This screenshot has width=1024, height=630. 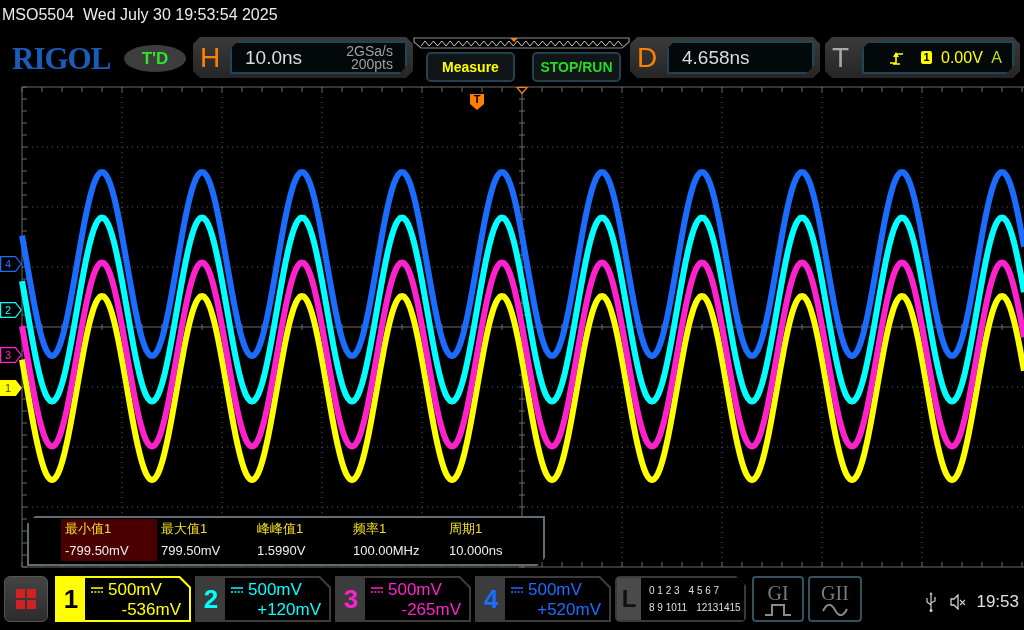 What do you see at coordinates (282, 551) in the screenshot?
I see `measurement-value: 1.5990V` at bounding box center [282, 551].